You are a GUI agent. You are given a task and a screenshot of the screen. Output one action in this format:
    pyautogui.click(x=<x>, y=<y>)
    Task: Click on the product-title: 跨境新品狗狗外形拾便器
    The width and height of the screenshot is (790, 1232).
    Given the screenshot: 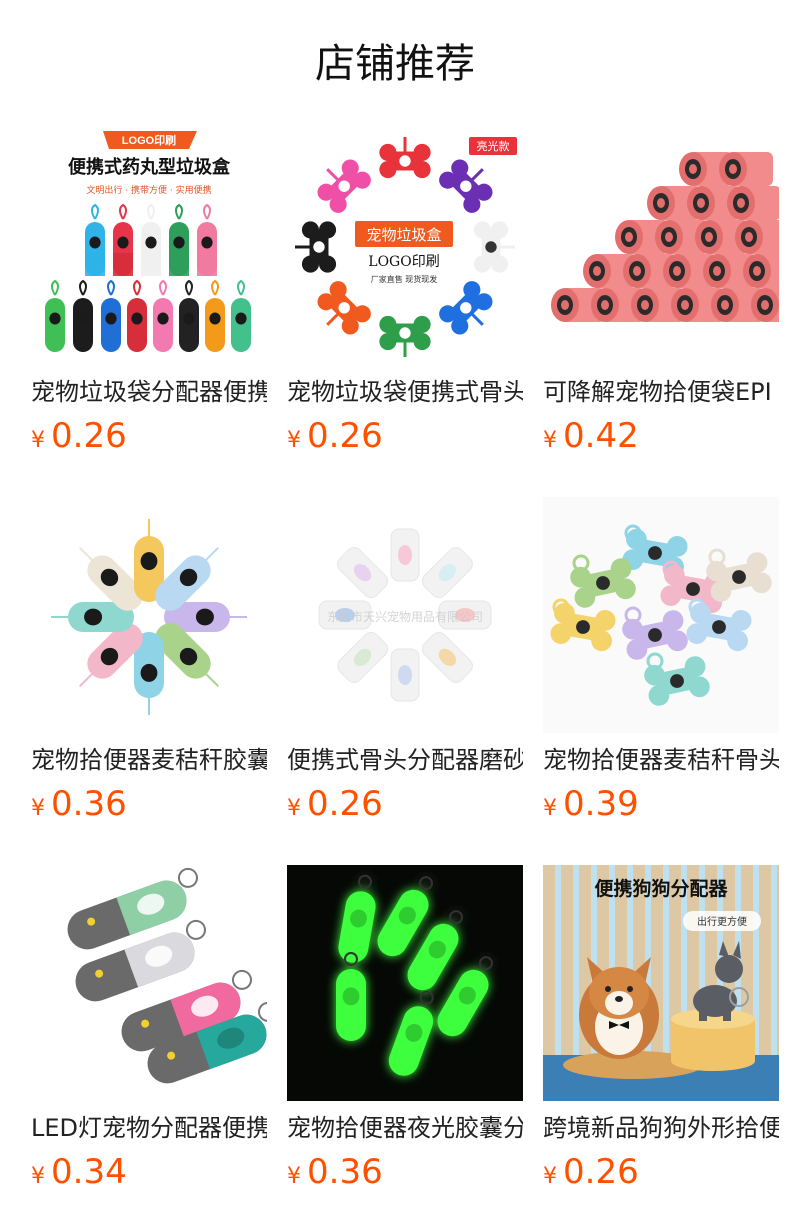 What is the action you would take?
    pyautogui.click(x=661, y=1128)
    